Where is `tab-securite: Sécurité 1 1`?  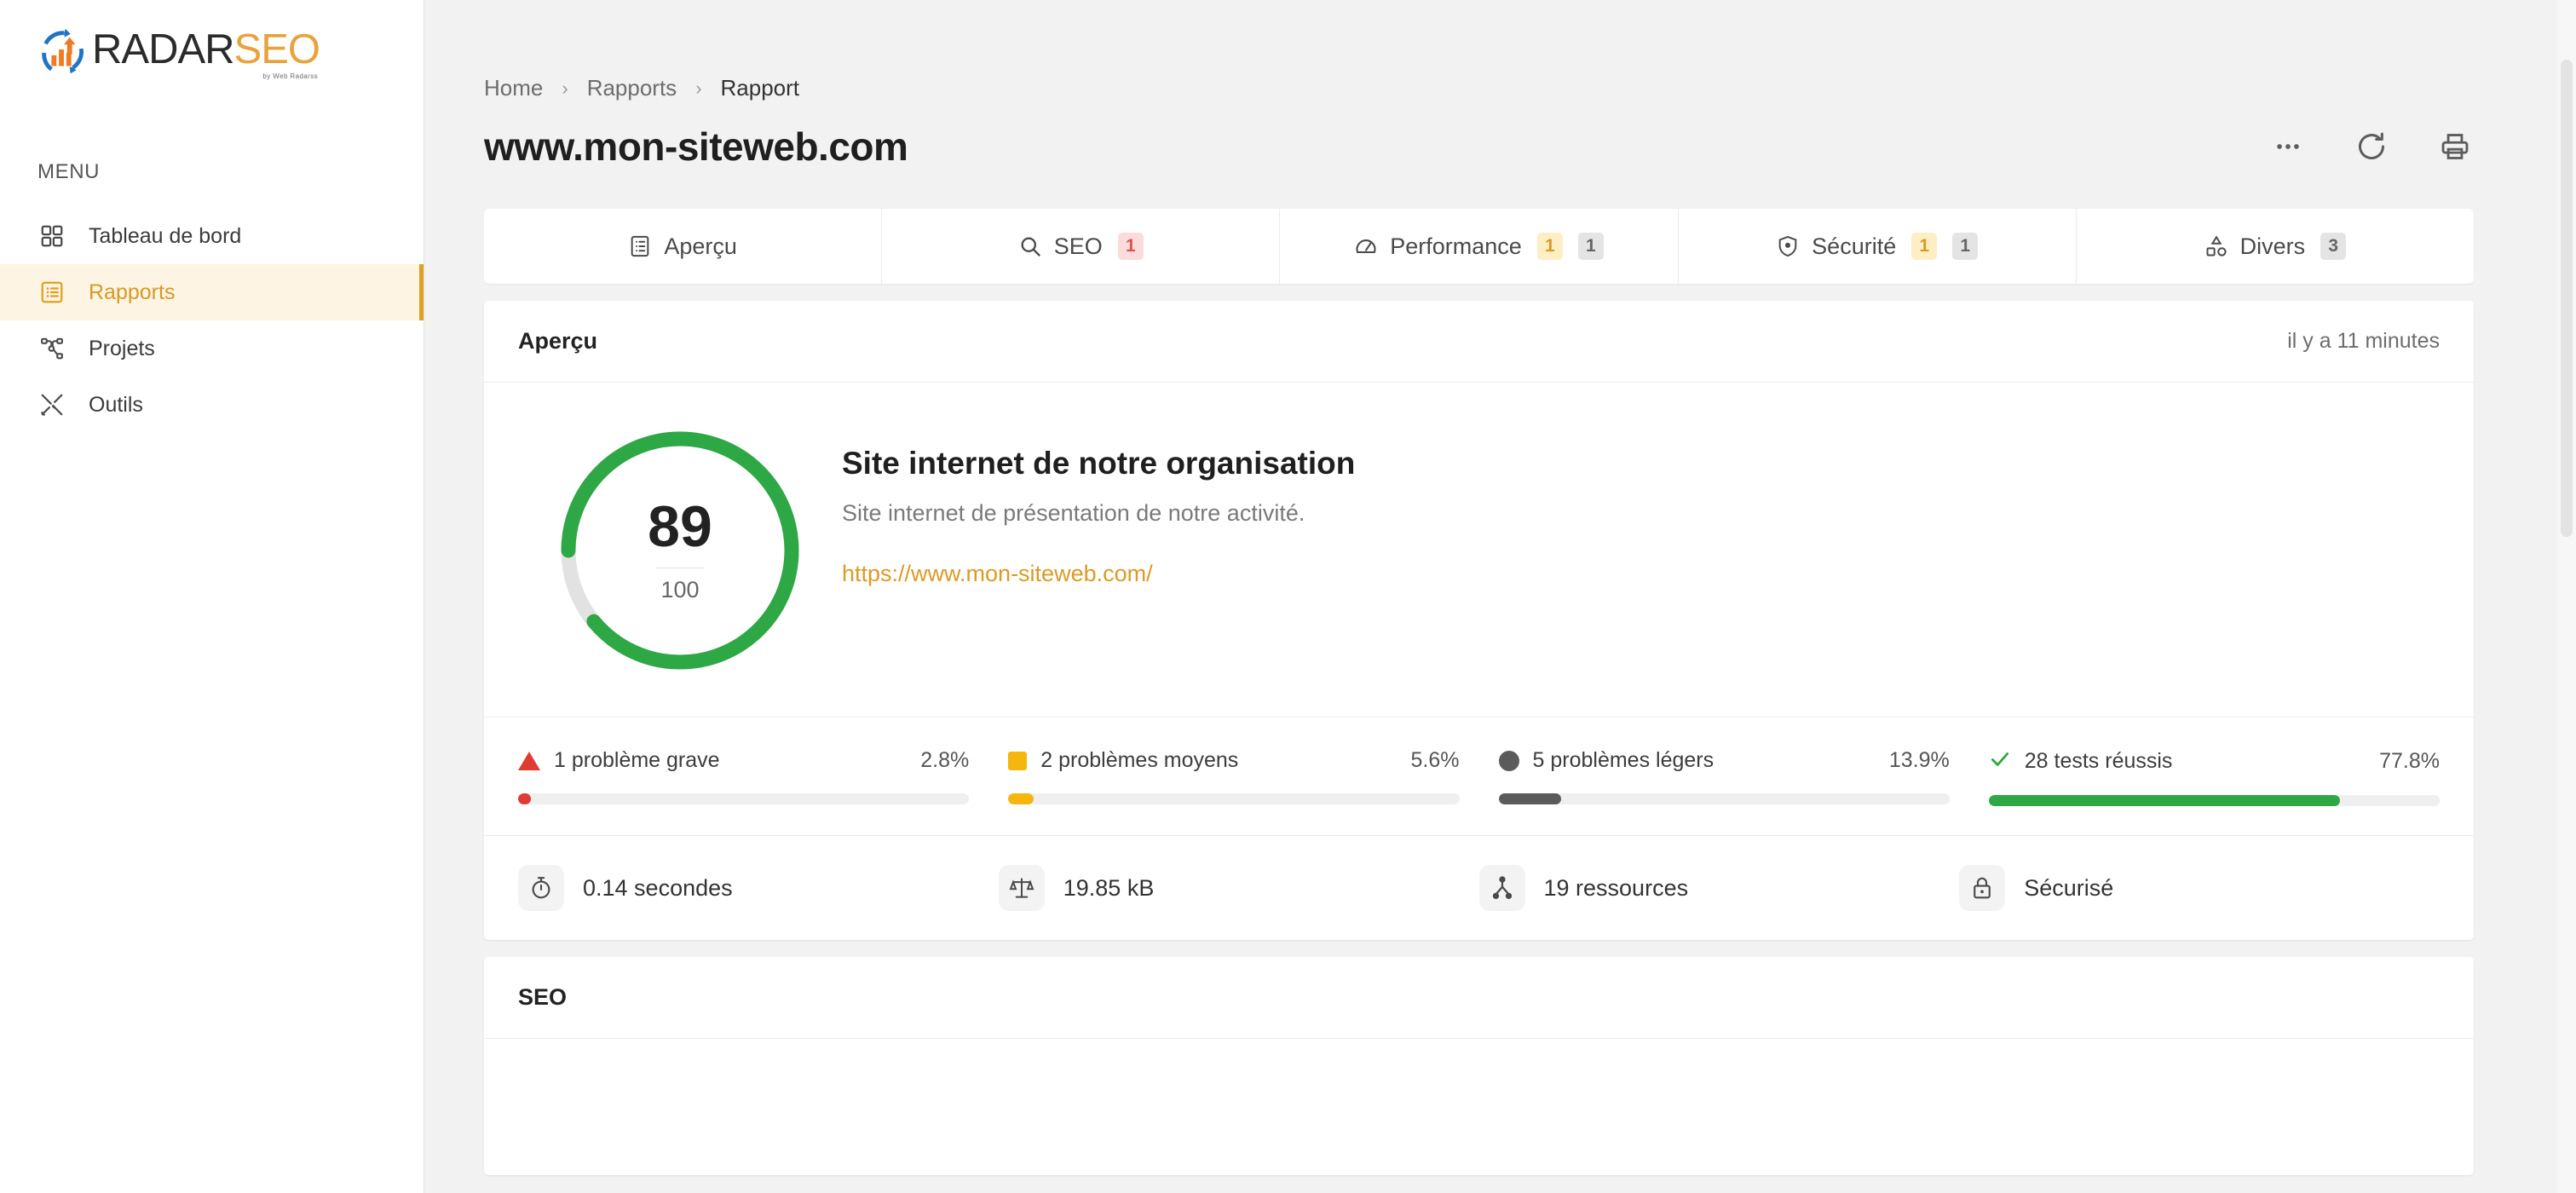
tab-securite: Sécurité 1 1 is located at coordinates (1878, 246).